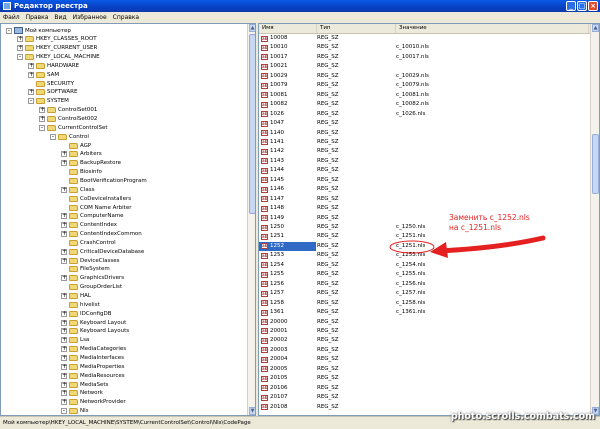 The height and width of the screenshot is (429, 600). Describe the element at coordinates (252, 124) in the screenshot. I see `tree-scroll-thumb` at that location.